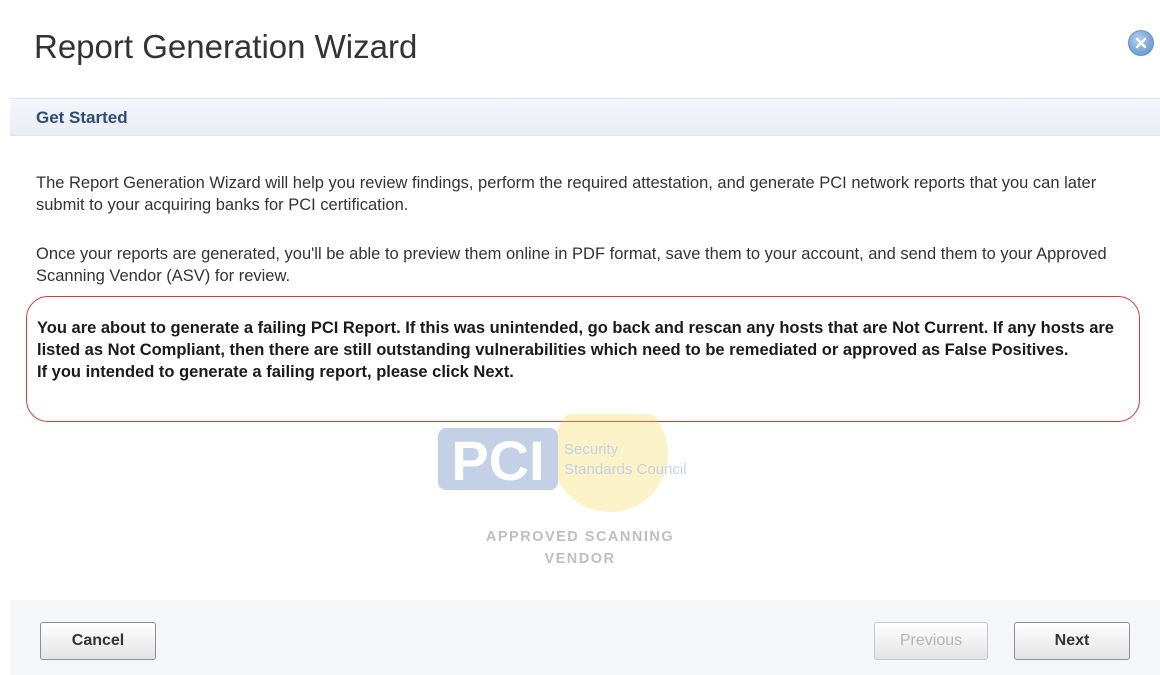 Image resolution: width=1160 pixels, height=675 pixels. What do you see at coordinates (580, 537) in the screenshot?
I see `logo-caption-line1: APPROVED SCANNING` at bounding box center [580, 537].